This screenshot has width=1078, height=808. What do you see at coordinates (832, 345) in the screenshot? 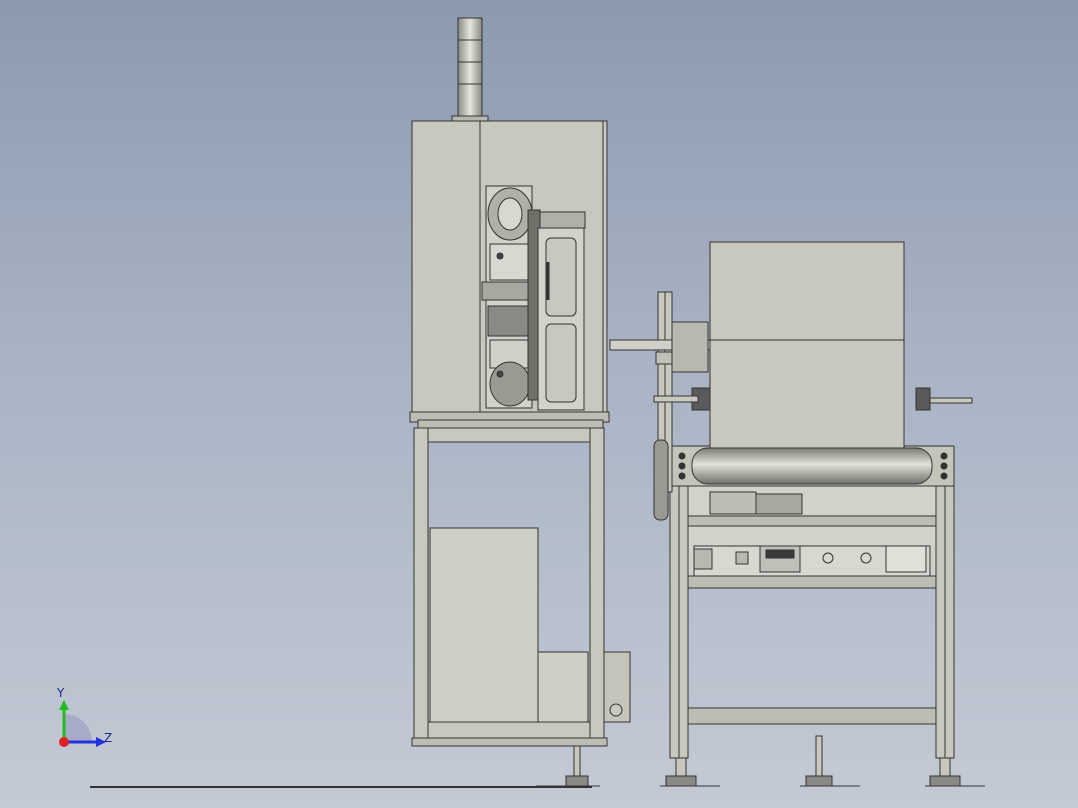
I see `right-upper-box` at bounding box center [832, 345].